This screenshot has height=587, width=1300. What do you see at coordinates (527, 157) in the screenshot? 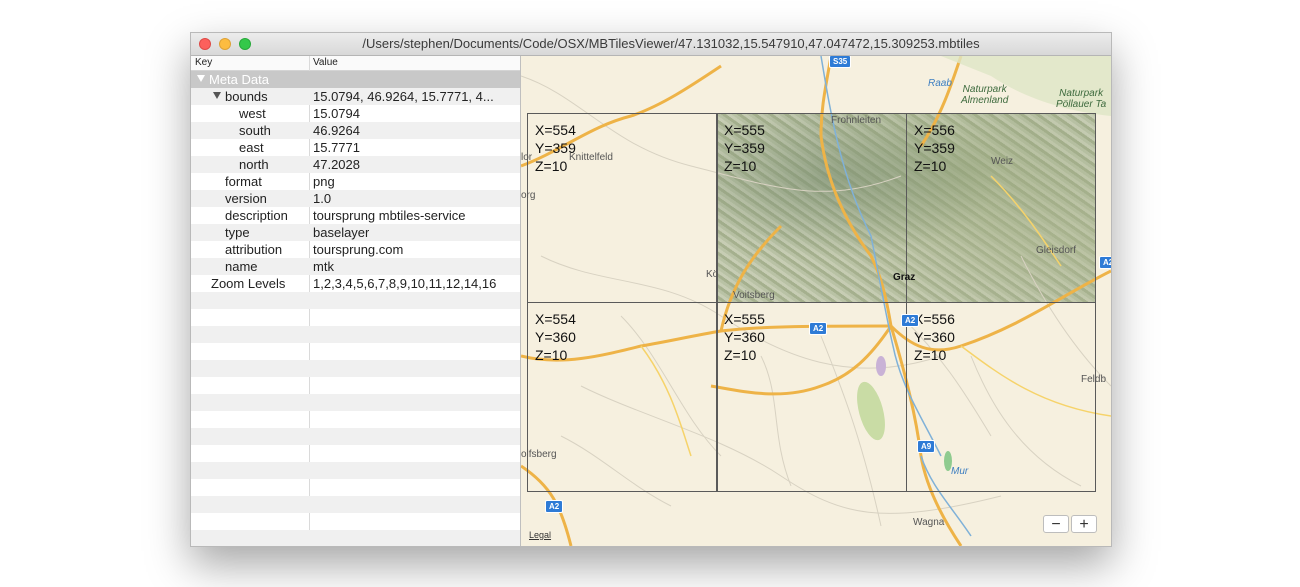
I see `place-label: lor` at bounding box center [527, 157].